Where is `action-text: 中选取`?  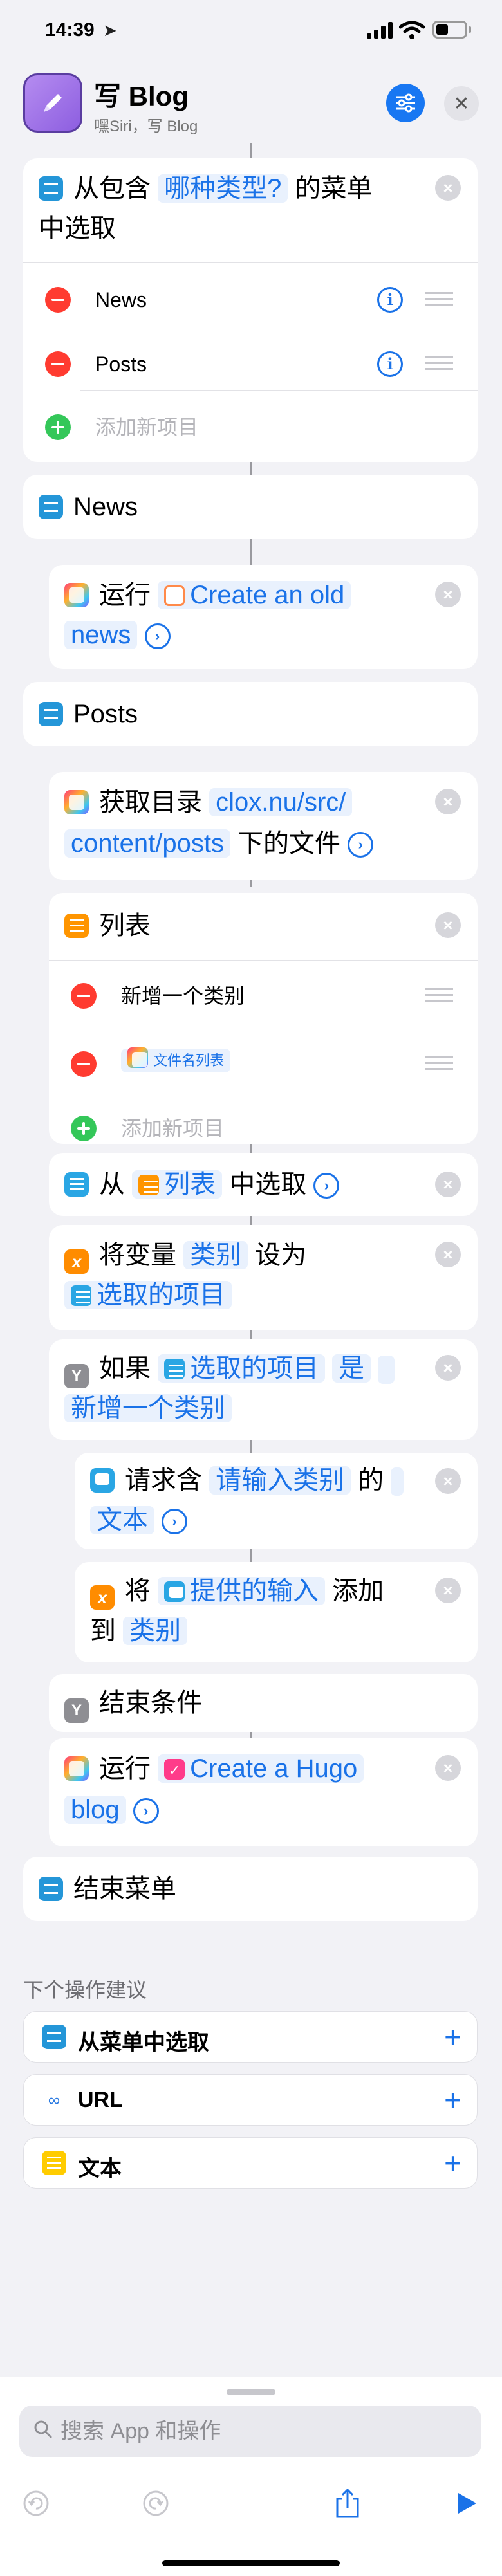 action-text: 中选取 is located at coordinates (77, 228).